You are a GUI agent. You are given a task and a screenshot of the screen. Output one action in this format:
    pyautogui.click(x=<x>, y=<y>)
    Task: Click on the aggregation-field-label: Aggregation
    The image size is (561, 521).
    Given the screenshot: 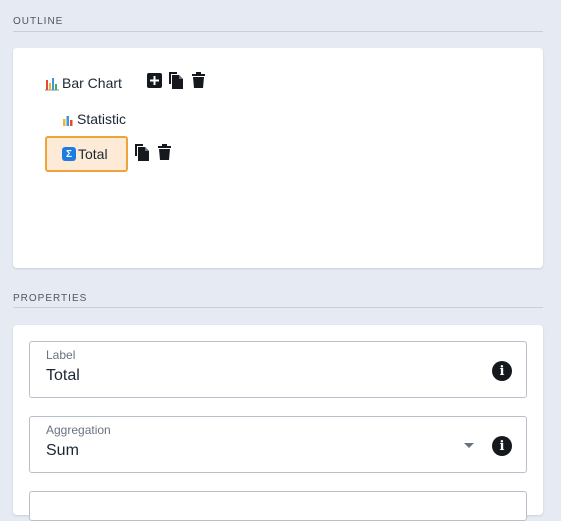 What is the action you would take?
    pyautogui.click(x=78, y=430)
    